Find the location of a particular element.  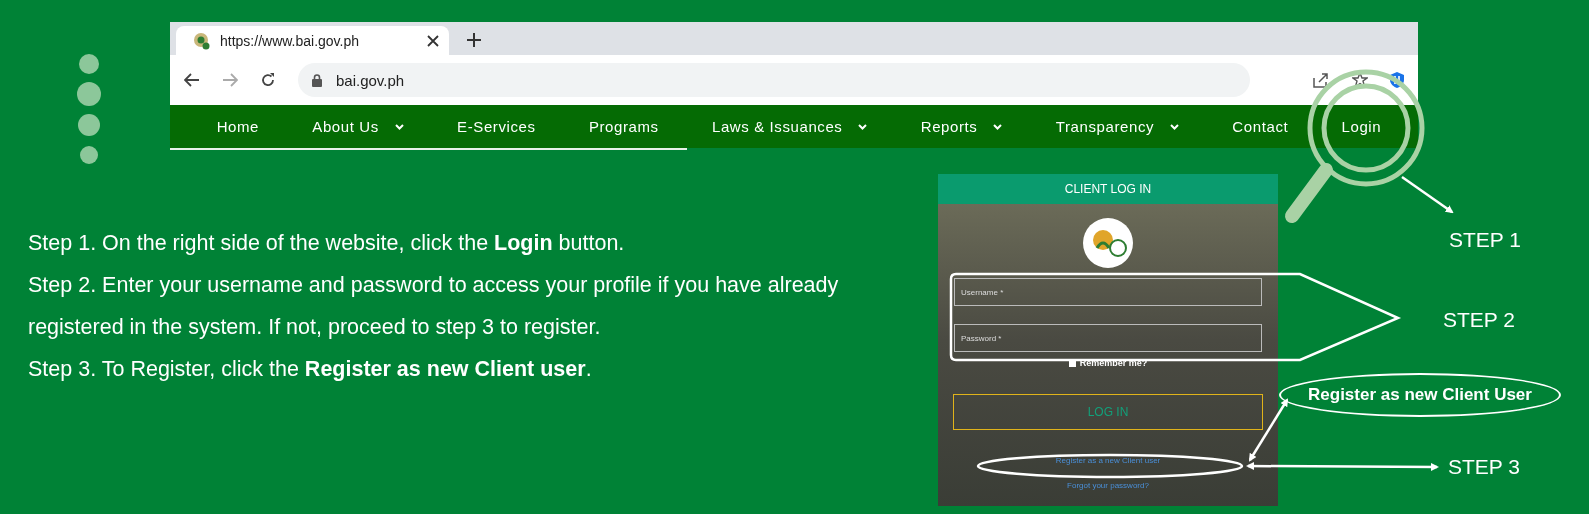

username-field: Username * is located at coordinates (1108, 292).